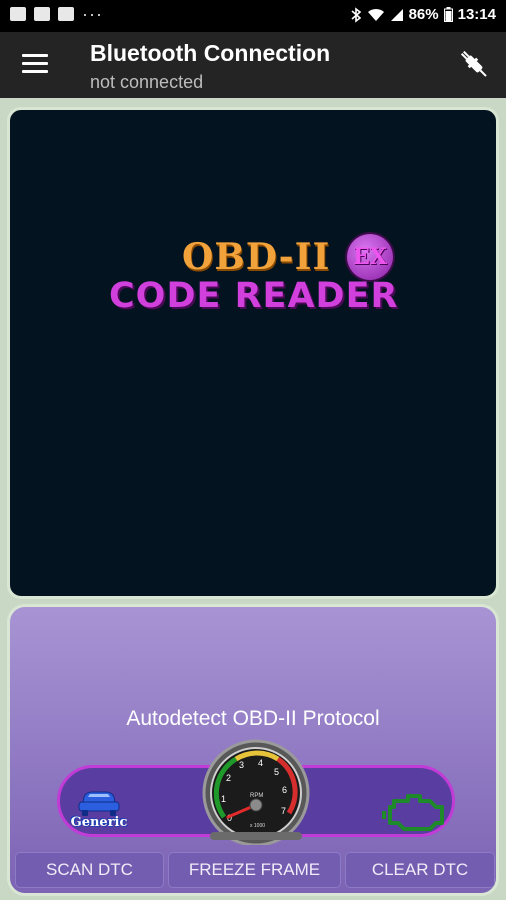  What do you see at coordinates (356, 14) in the screenshot?
I see `bluetooth-icon` at bounding box center [356, 14].